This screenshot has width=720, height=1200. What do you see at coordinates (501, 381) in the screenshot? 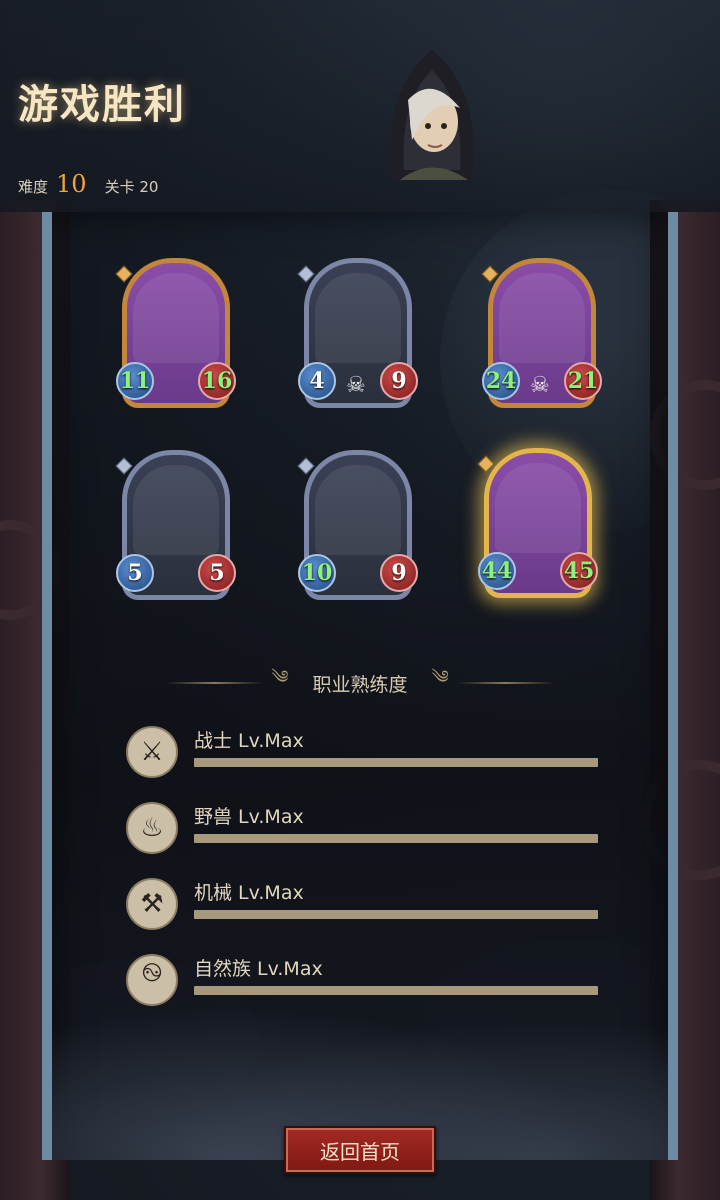
I see `card-attack: 24` at bounding box center [501, 381].